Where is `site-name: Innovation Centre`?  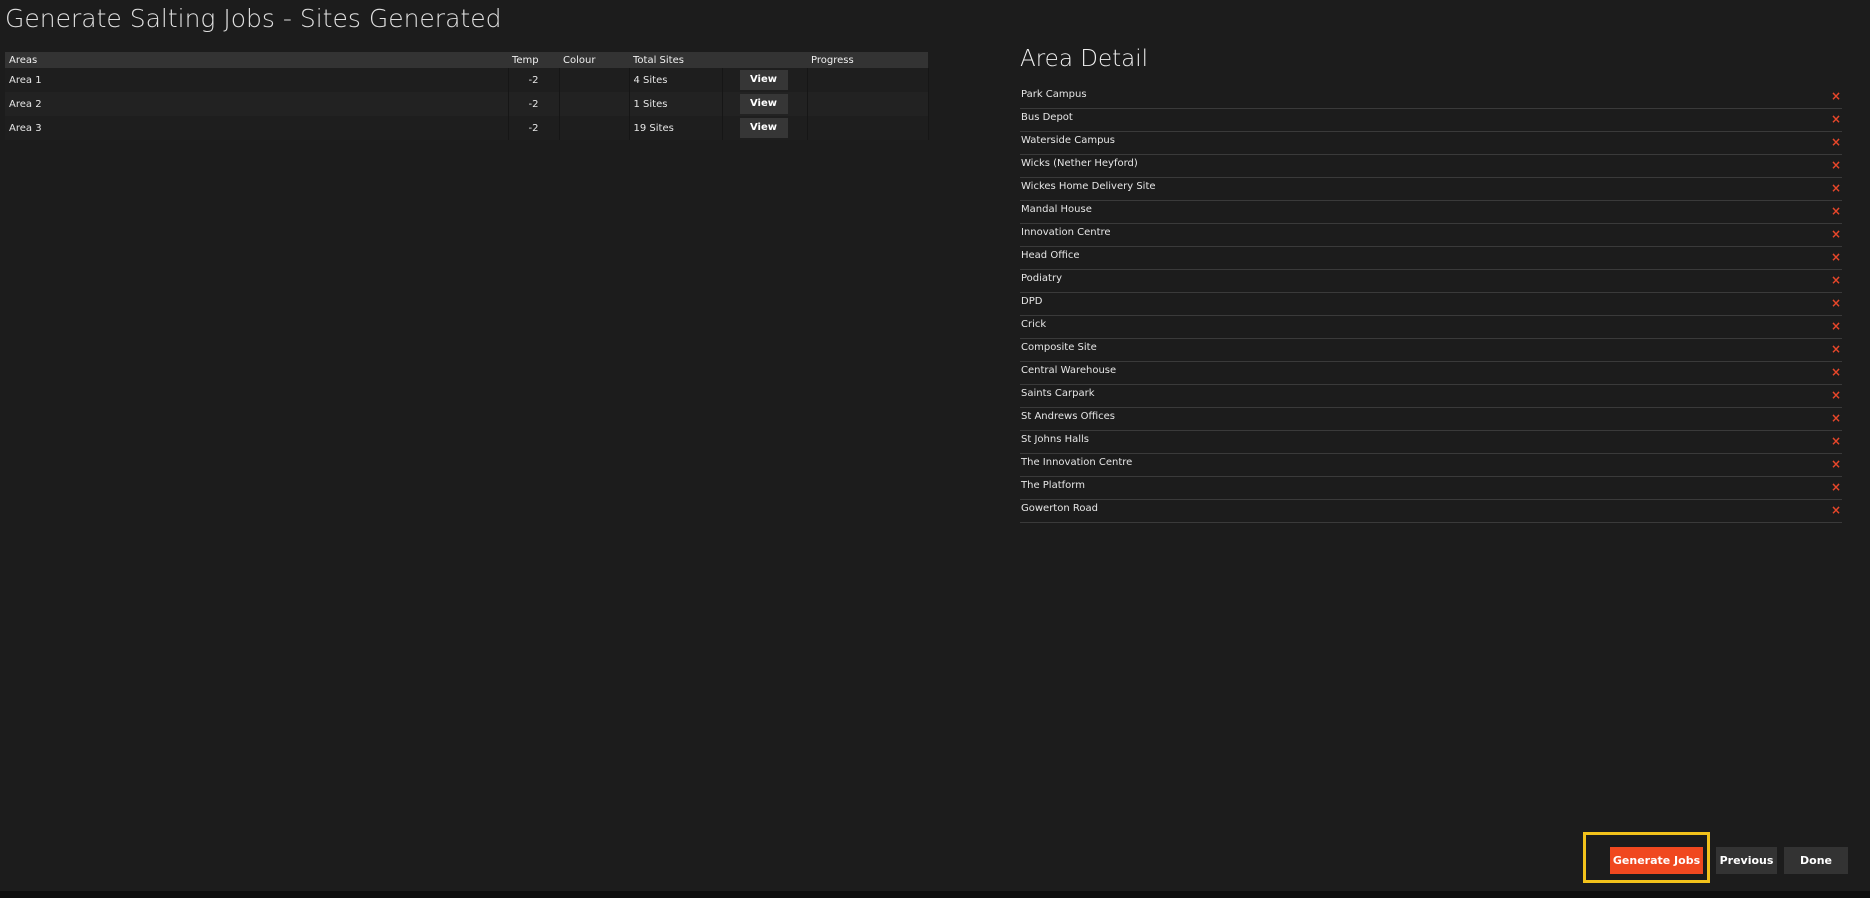 site-name: Innovation Centre is located at coordinates (1066, 232).